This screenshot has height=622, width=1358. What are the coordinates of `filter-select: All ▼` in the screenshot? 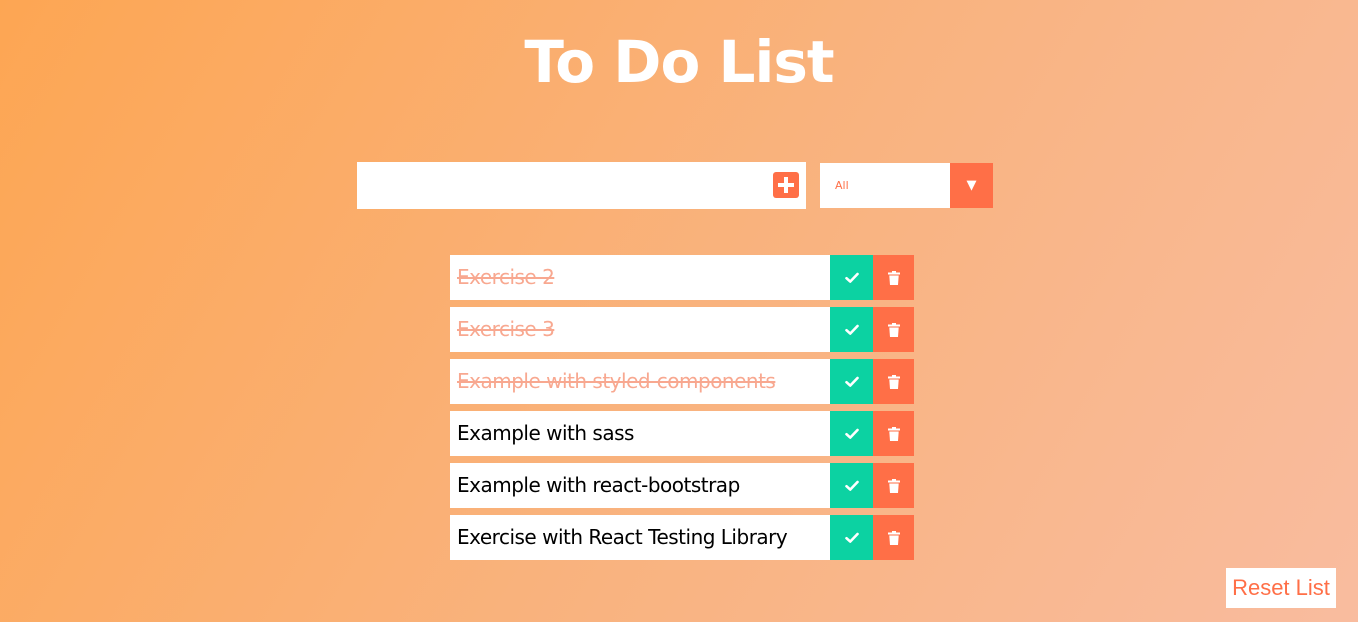 It's located at (906, 185).